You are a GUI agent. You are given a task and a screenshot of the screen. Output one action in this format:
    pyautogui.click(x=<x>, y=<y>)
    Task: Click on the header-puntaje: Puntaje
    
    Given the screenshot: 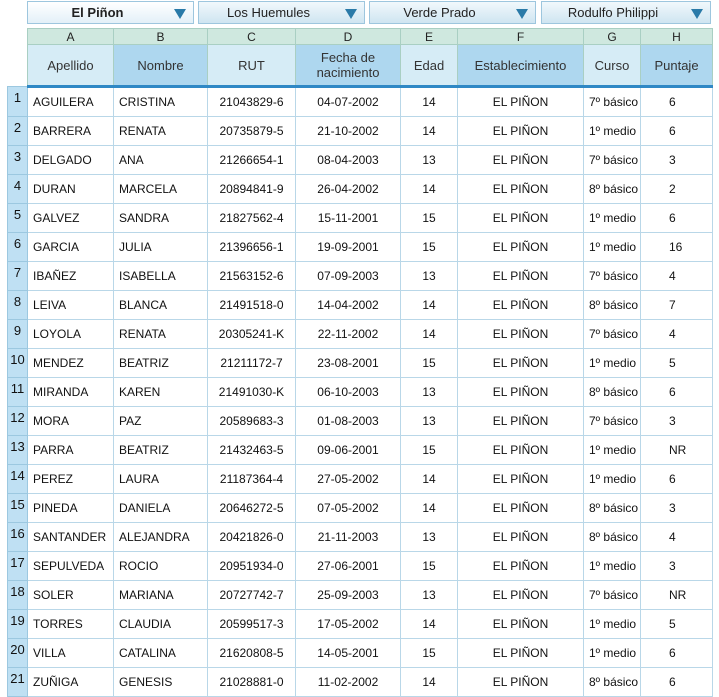 What is the action you would take?
    pyautogui.click(x=676, y=66)
    